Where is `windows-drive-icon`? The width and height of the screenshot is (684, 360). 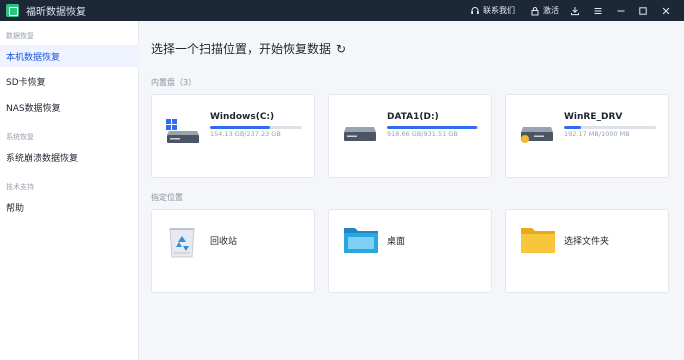 windows-drive-icon is located at coordinates (182, 131).